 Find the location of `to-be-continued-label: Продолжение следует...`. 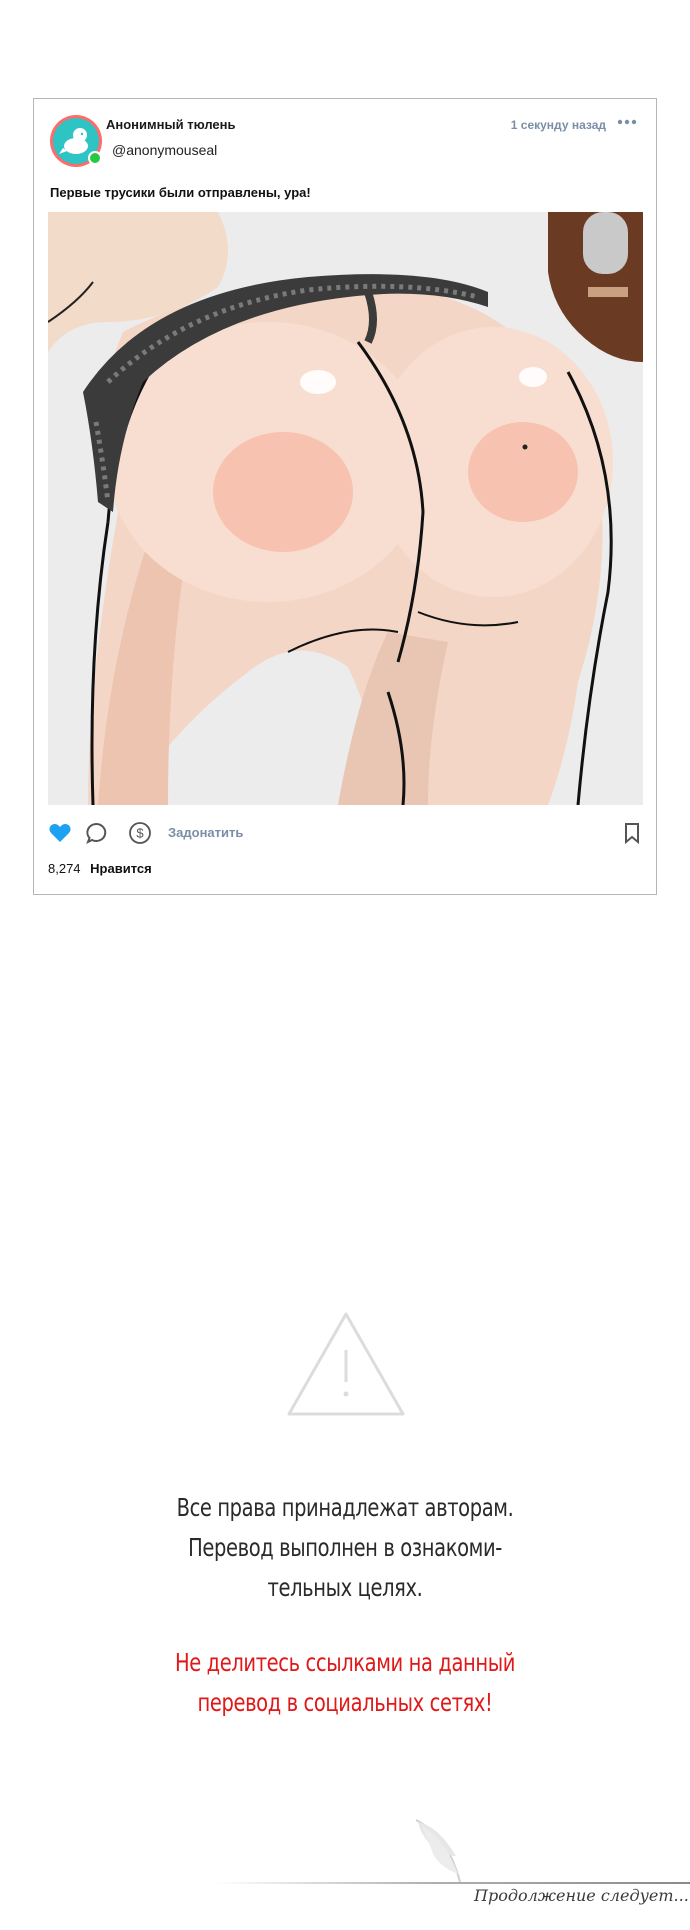

to-be-continued-label: Продолжение следует... is located at coordinates (581, 1895).